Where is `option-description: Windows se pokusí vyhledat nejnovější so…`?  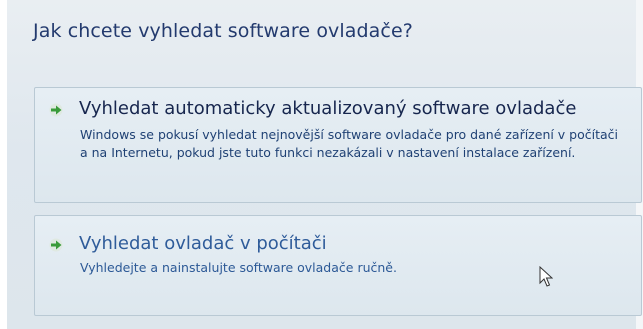 option-description: Windows se pokusí vyhledat nejnovější so… is located at coordinates (349, 143).